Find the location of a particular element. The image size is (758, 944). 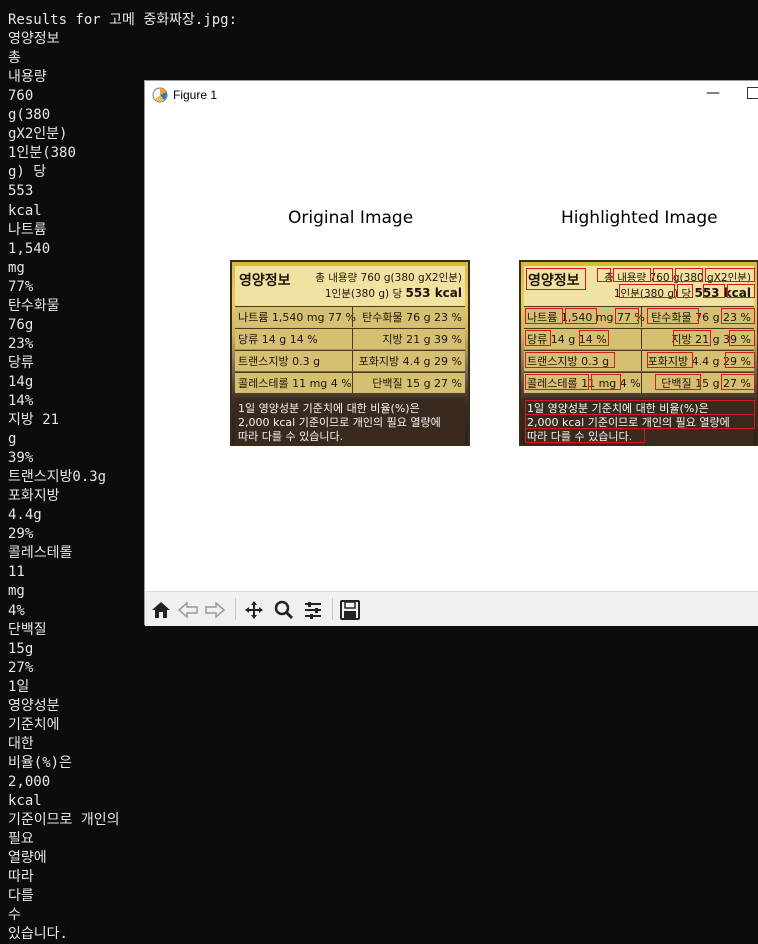

terminal-line: 있습니다. is located at coordinates (38, 934).